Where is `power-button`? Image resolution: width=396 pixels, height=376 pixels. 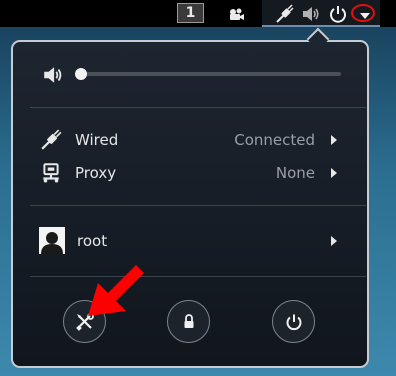 power-button is located at coordinates (293, 321).